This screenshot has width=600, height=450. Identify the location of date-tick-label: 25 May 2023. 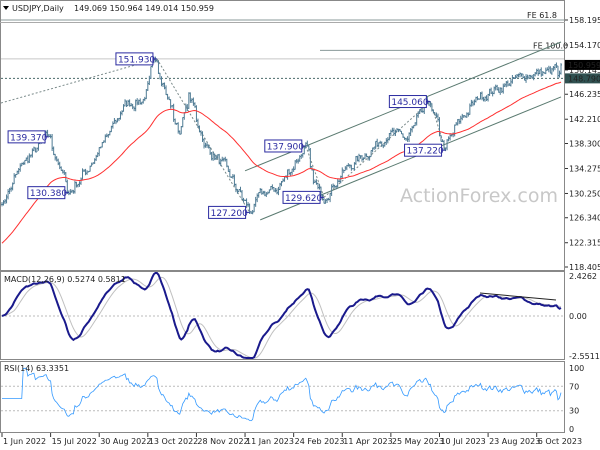
(418, 441).